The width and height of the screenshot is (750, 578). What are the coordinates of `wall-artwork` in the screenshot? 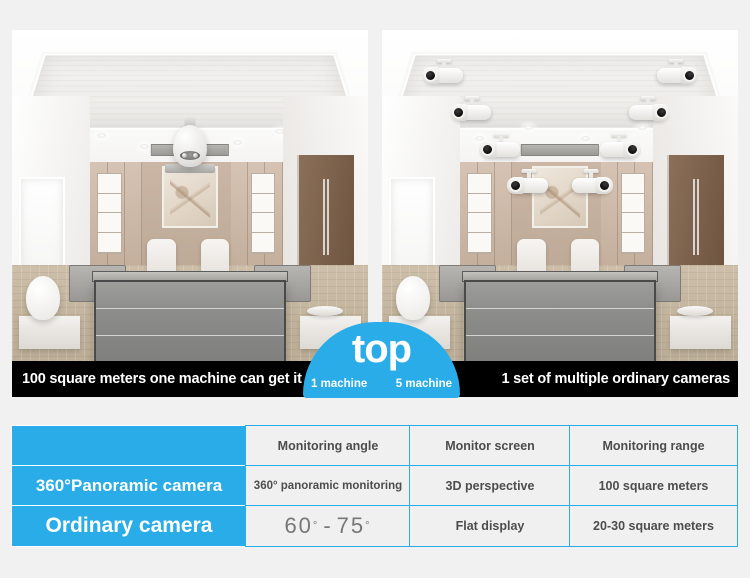 It's located at (190, 196).